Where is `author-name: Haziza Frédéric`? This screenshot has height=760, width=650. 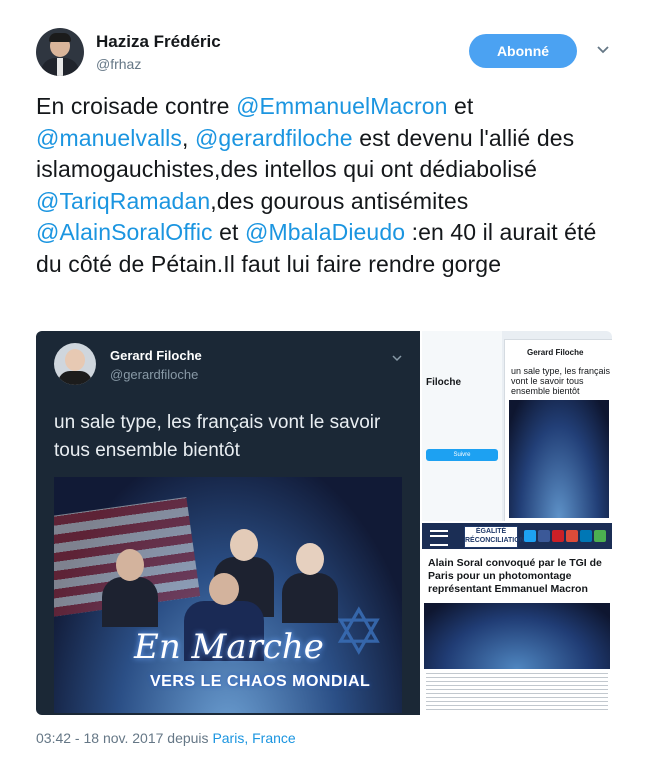
author-name: Haziza Frédéric is located at coordinates (158, 42).